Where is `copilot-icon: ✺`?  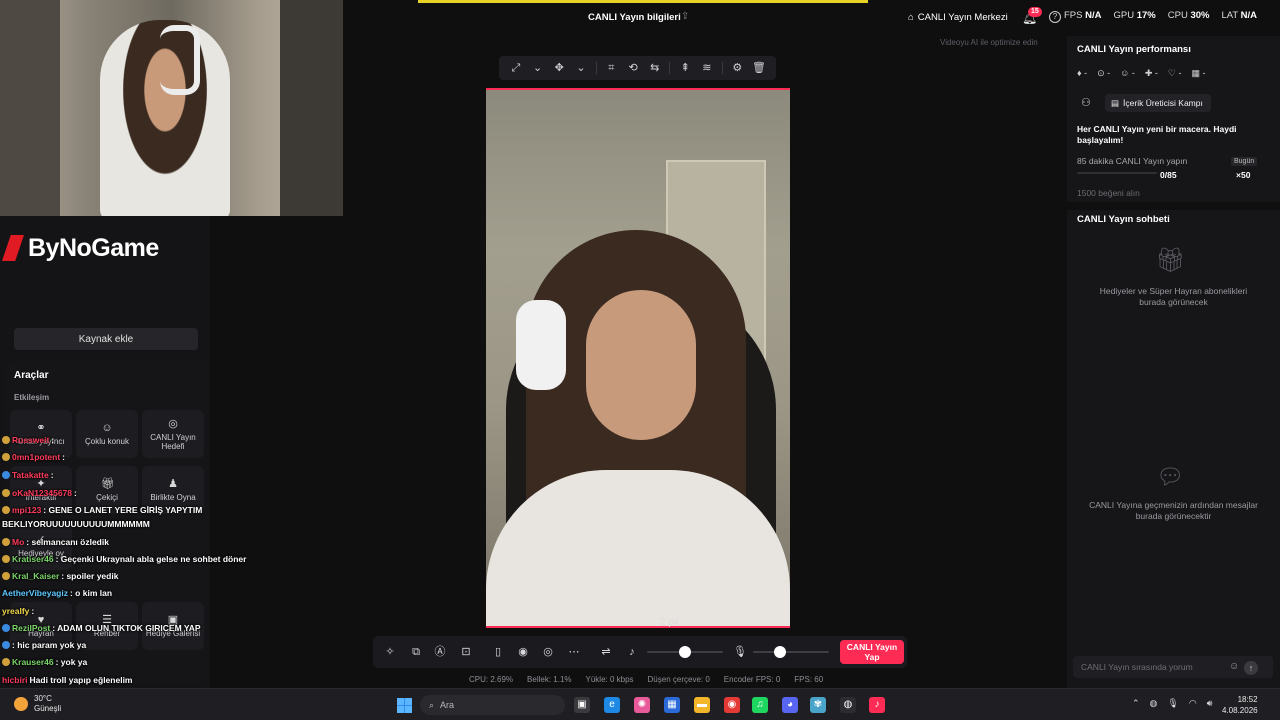
copilot-icon: ✺ is located at coordinates (642, 705).